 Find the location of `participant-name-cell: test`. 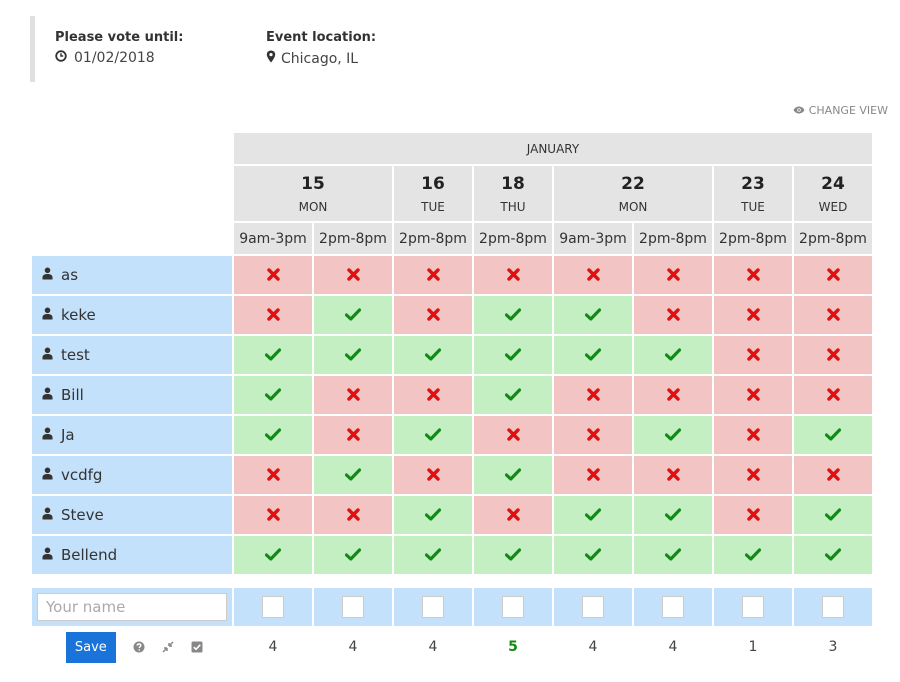

participant-name-cell: test is located at coordinates (132, 355).